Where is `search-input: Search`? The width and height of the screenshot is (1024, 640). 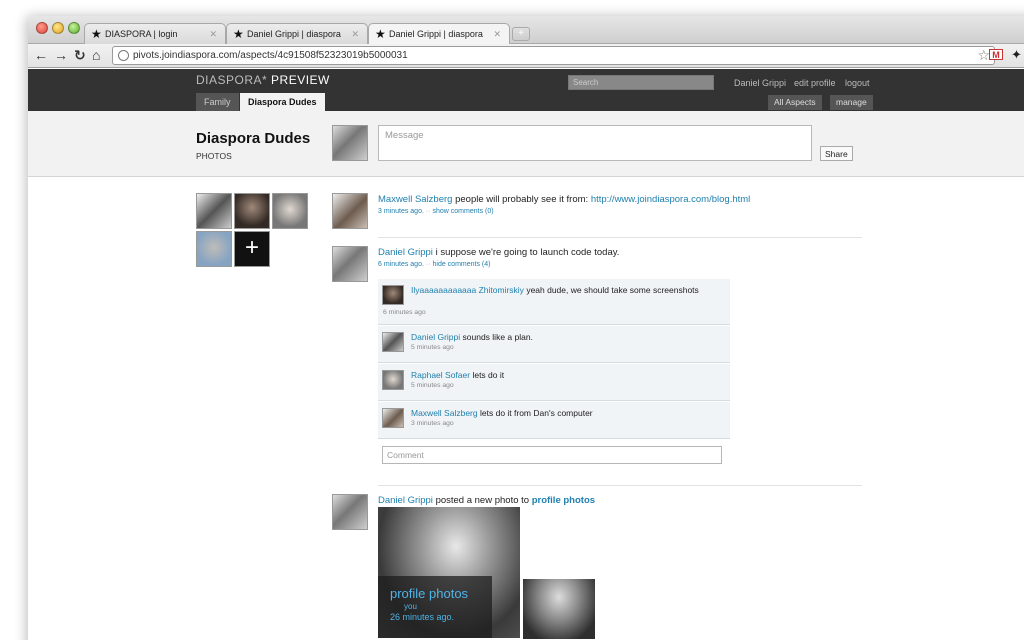
search-input: Search is located at coordinates (641, 82).